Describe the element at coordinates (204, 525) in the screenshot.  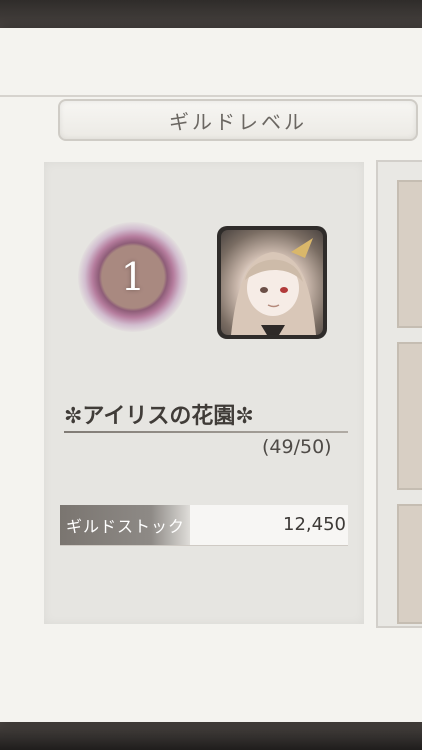
I see `guild-stock-bar: ギルドストック 12,450` at that location.